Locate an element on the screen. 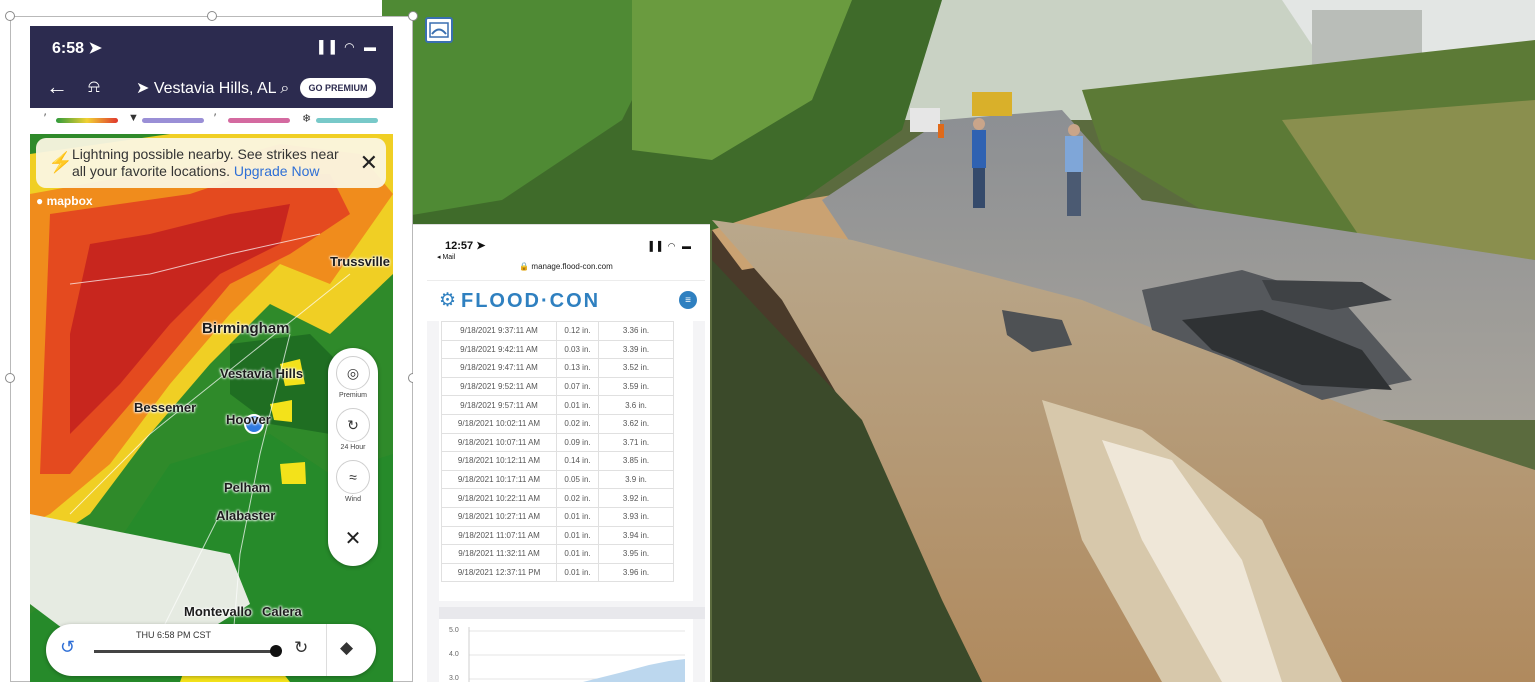 This screenshot has width=1535, height=682. hail-icon: ▼ is located at coordinates (133, 118).